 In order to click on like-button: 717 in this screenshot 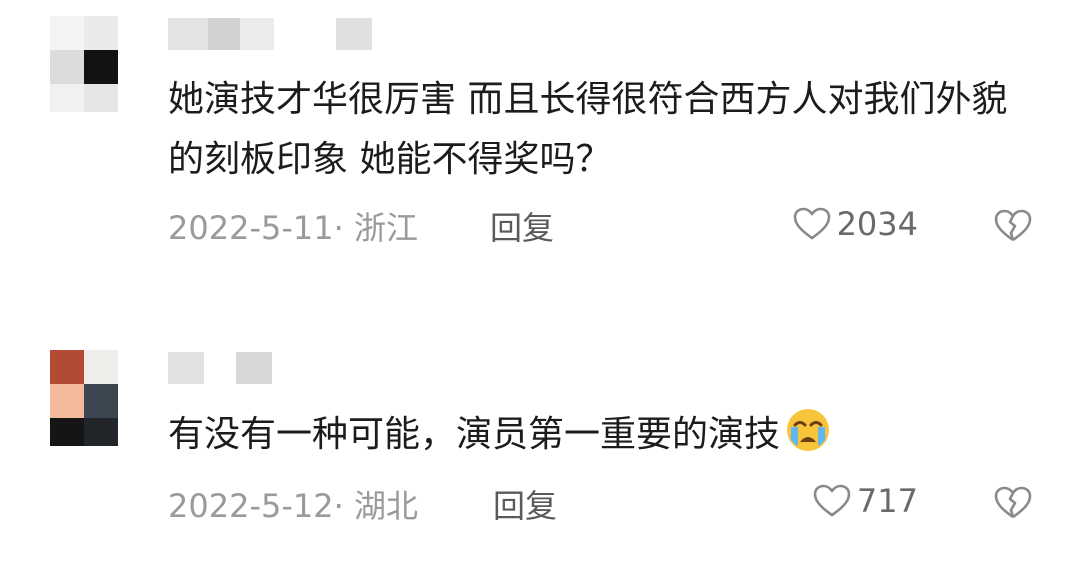, I will do `click(865, 501)`.